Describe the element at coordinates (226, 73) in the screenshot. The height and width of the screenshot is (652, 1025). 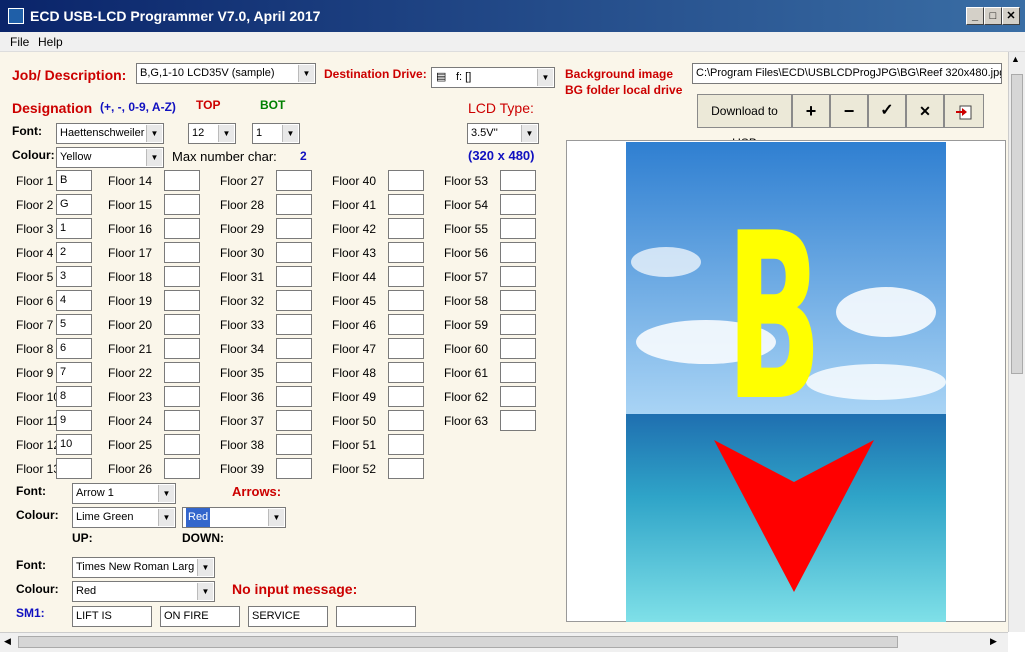
I see `job-select: B,G,1-10 LCD35V (sample) ▼` at that location.